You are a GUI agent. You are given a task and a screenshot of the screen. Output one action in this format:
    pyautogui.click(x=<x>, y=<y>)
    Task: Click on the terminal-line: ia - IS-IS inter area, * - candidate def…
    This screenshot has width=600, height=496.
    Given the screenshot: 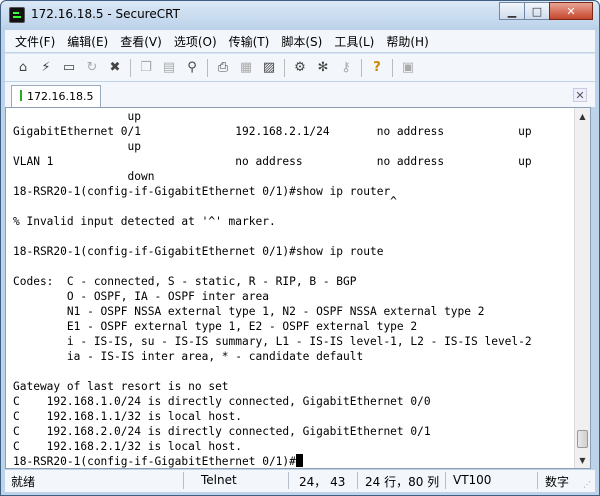 What is the action you would take?
    pyautogui.click(x=188, y=356)
    